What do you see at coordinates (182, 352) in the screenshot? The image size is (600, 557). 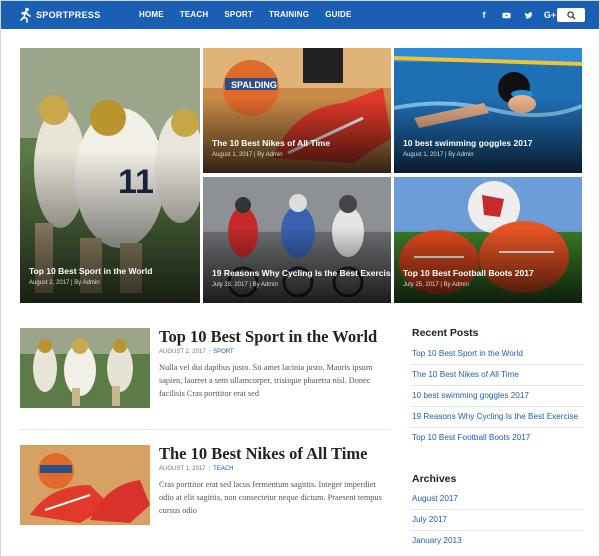 I see `post-date: AUGUST 2, 2017` at bounding box center [182, 352].